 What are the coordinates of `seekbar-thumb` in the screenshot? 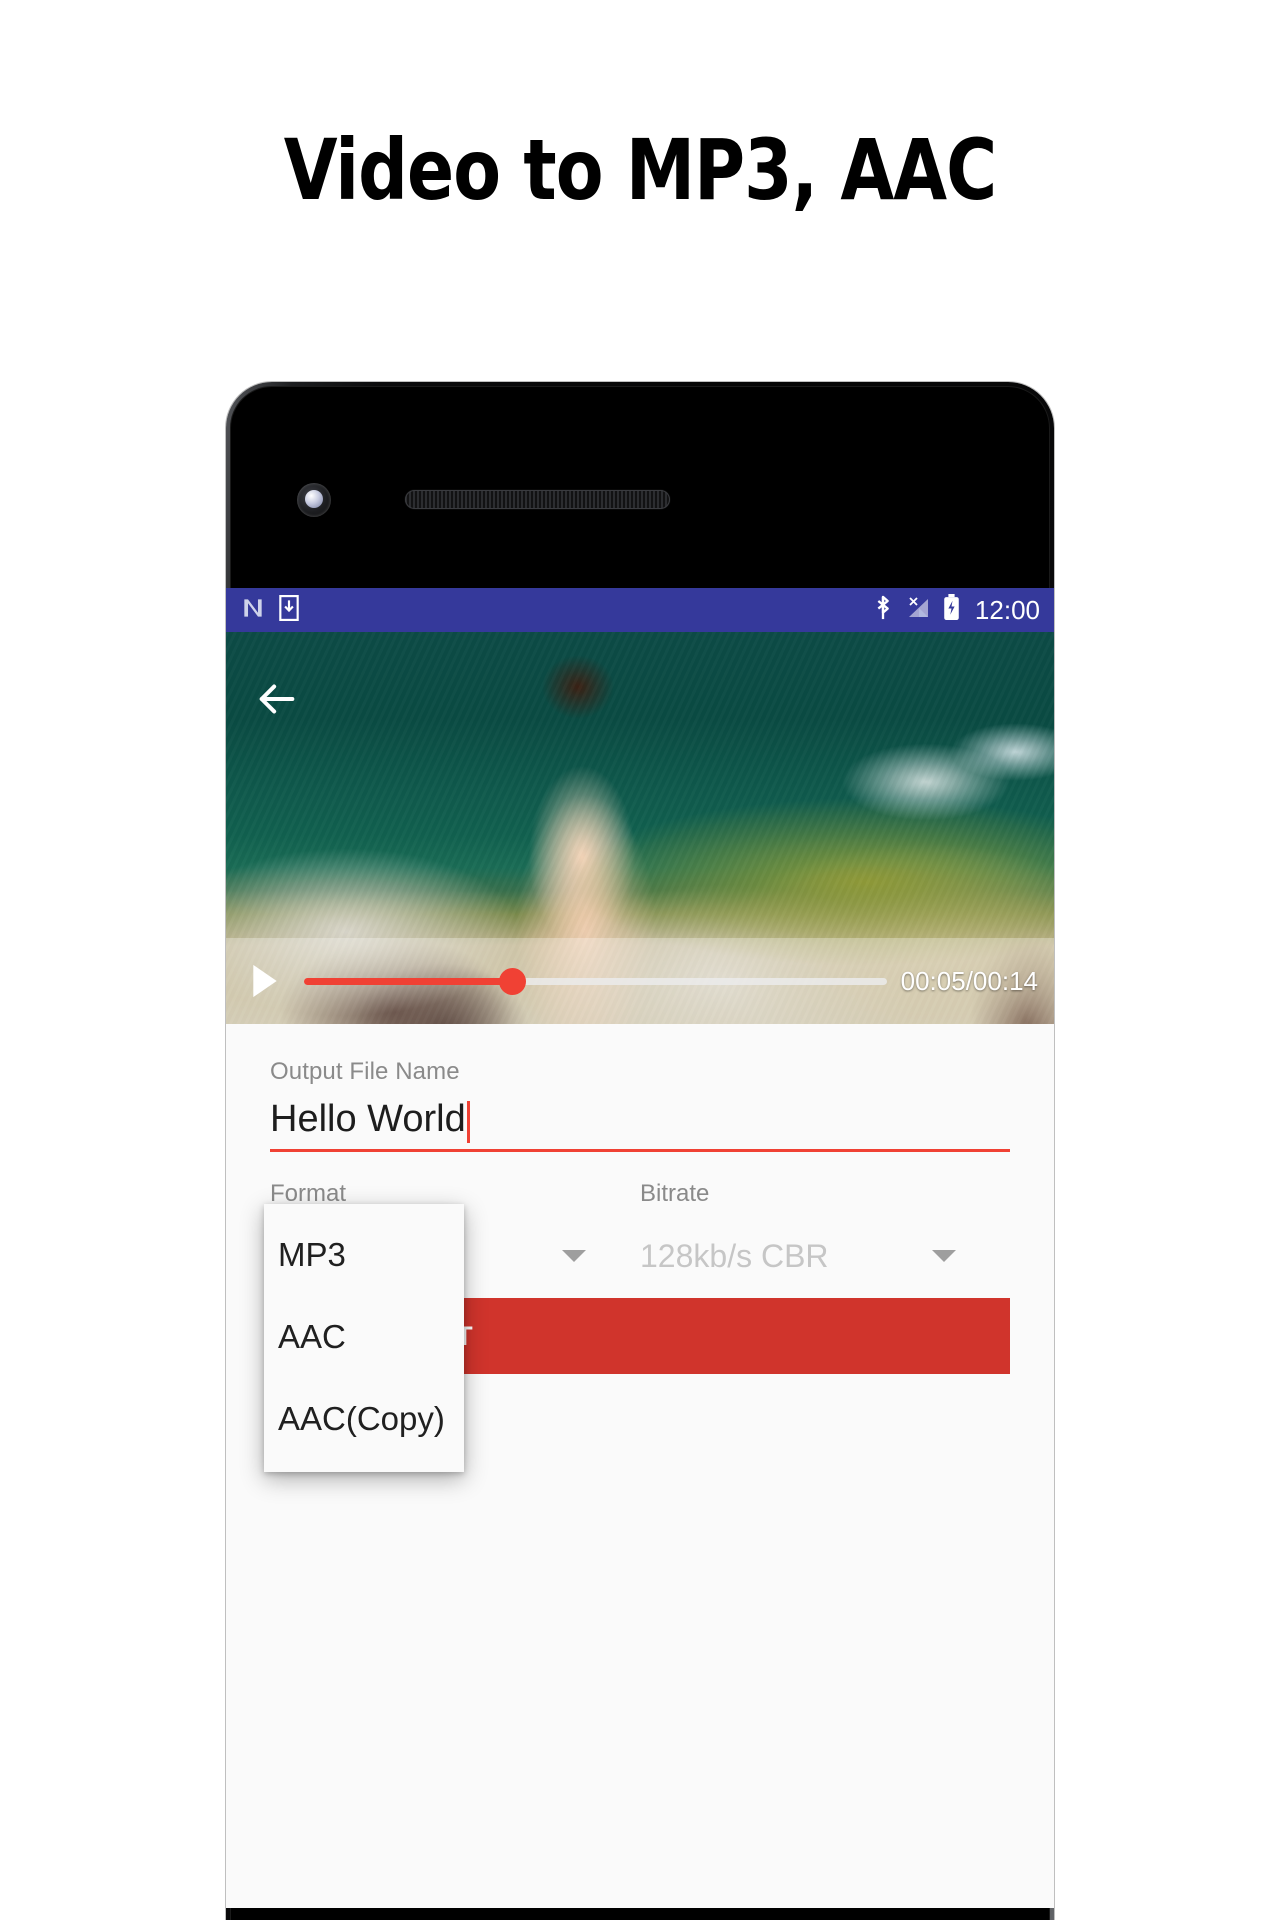 It's located at (512, 981).